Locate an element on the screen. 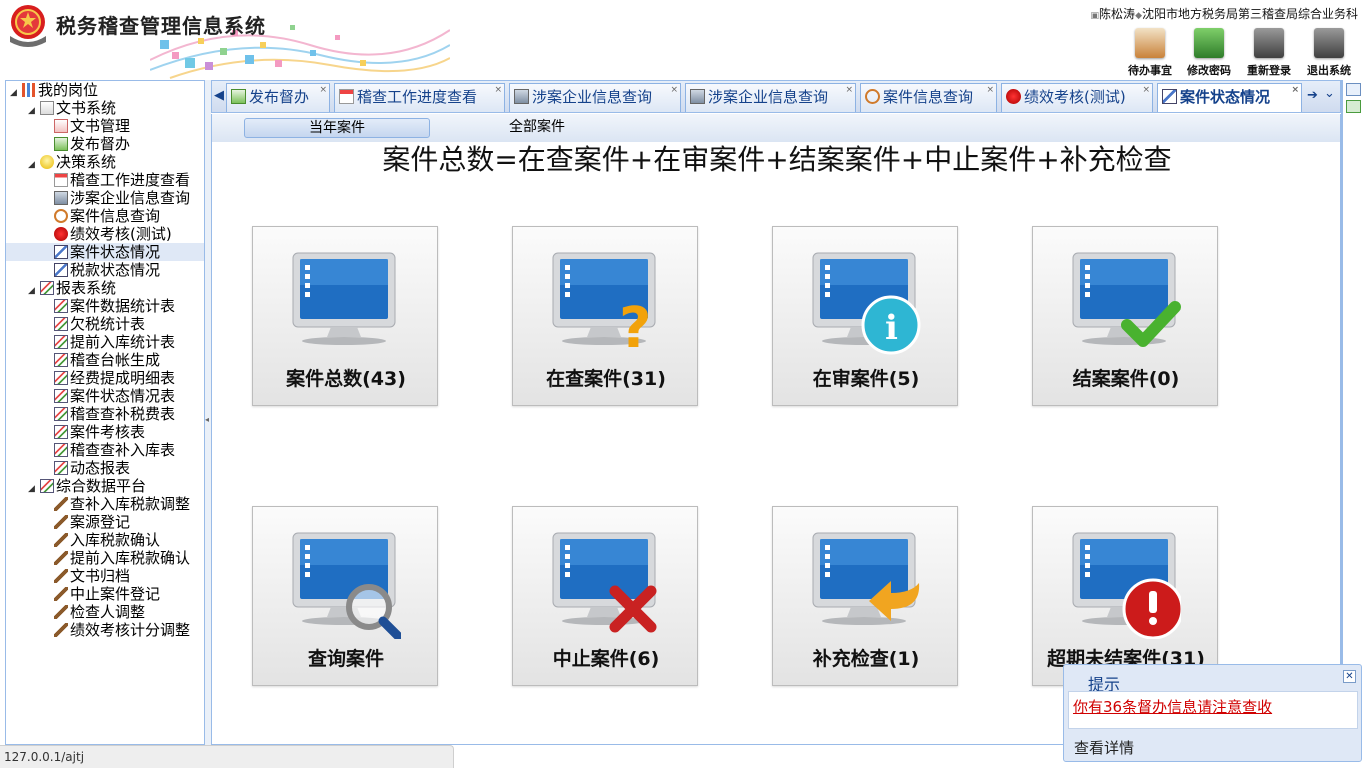 The height and width of the screenshot is (768, 1366). sidebar-item-label: 文书系统 is located at coordinates (86, 108).